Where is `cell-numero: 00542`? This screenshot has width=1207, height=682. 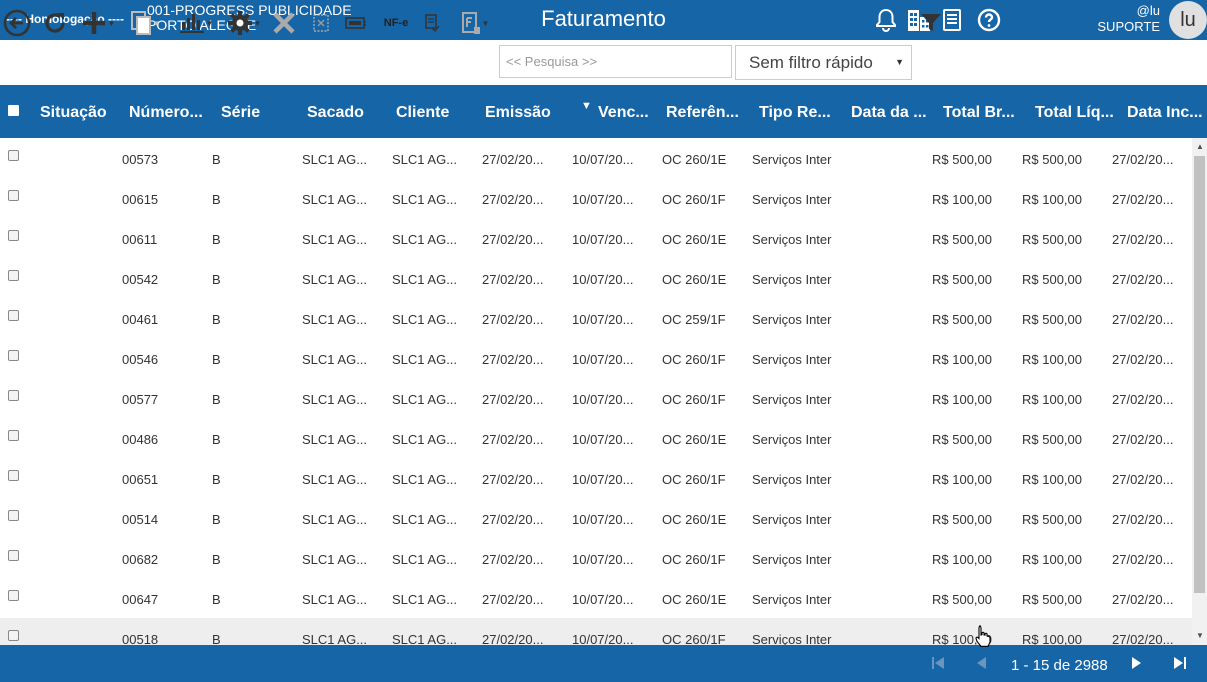
cell-numero: 00542 is located at coordinates (140, 279).